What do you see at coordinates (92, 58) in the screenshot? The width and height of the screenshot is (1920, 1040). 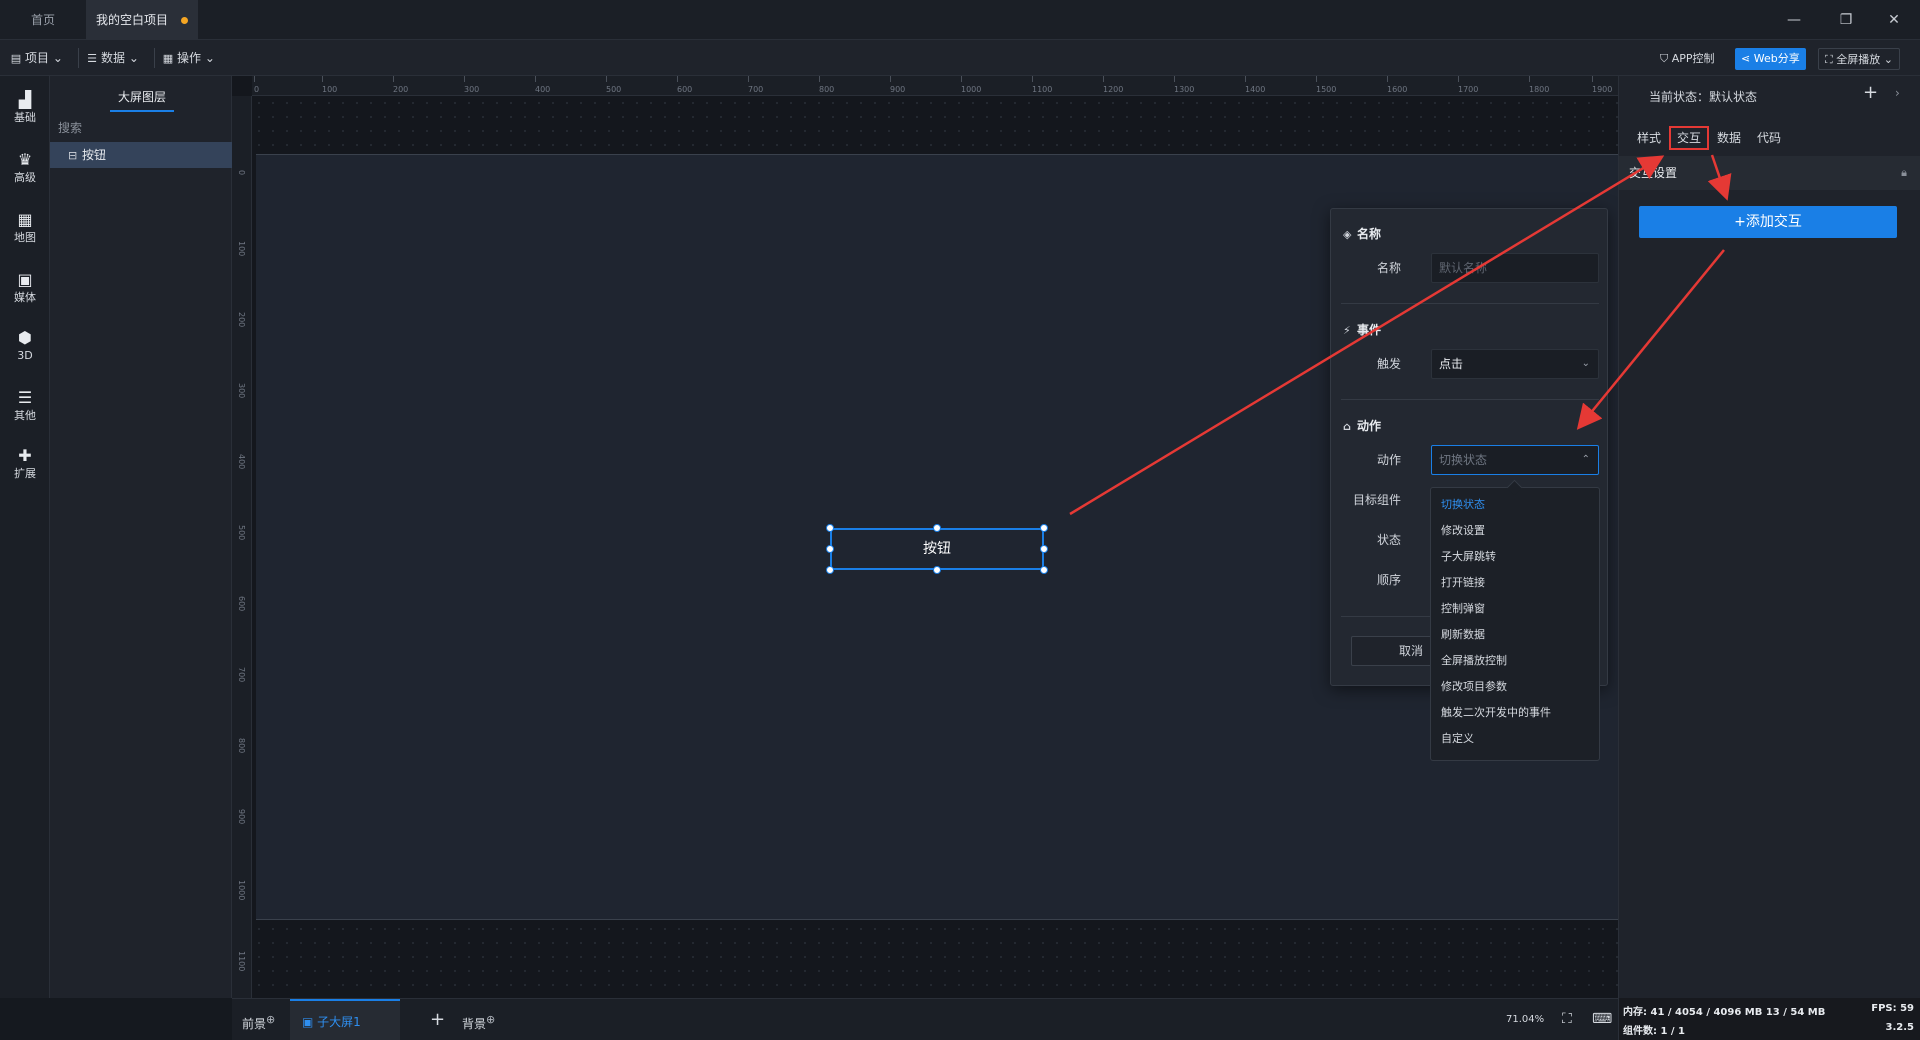 I see `database-icon: ☰` at bounding box center [92, 58].